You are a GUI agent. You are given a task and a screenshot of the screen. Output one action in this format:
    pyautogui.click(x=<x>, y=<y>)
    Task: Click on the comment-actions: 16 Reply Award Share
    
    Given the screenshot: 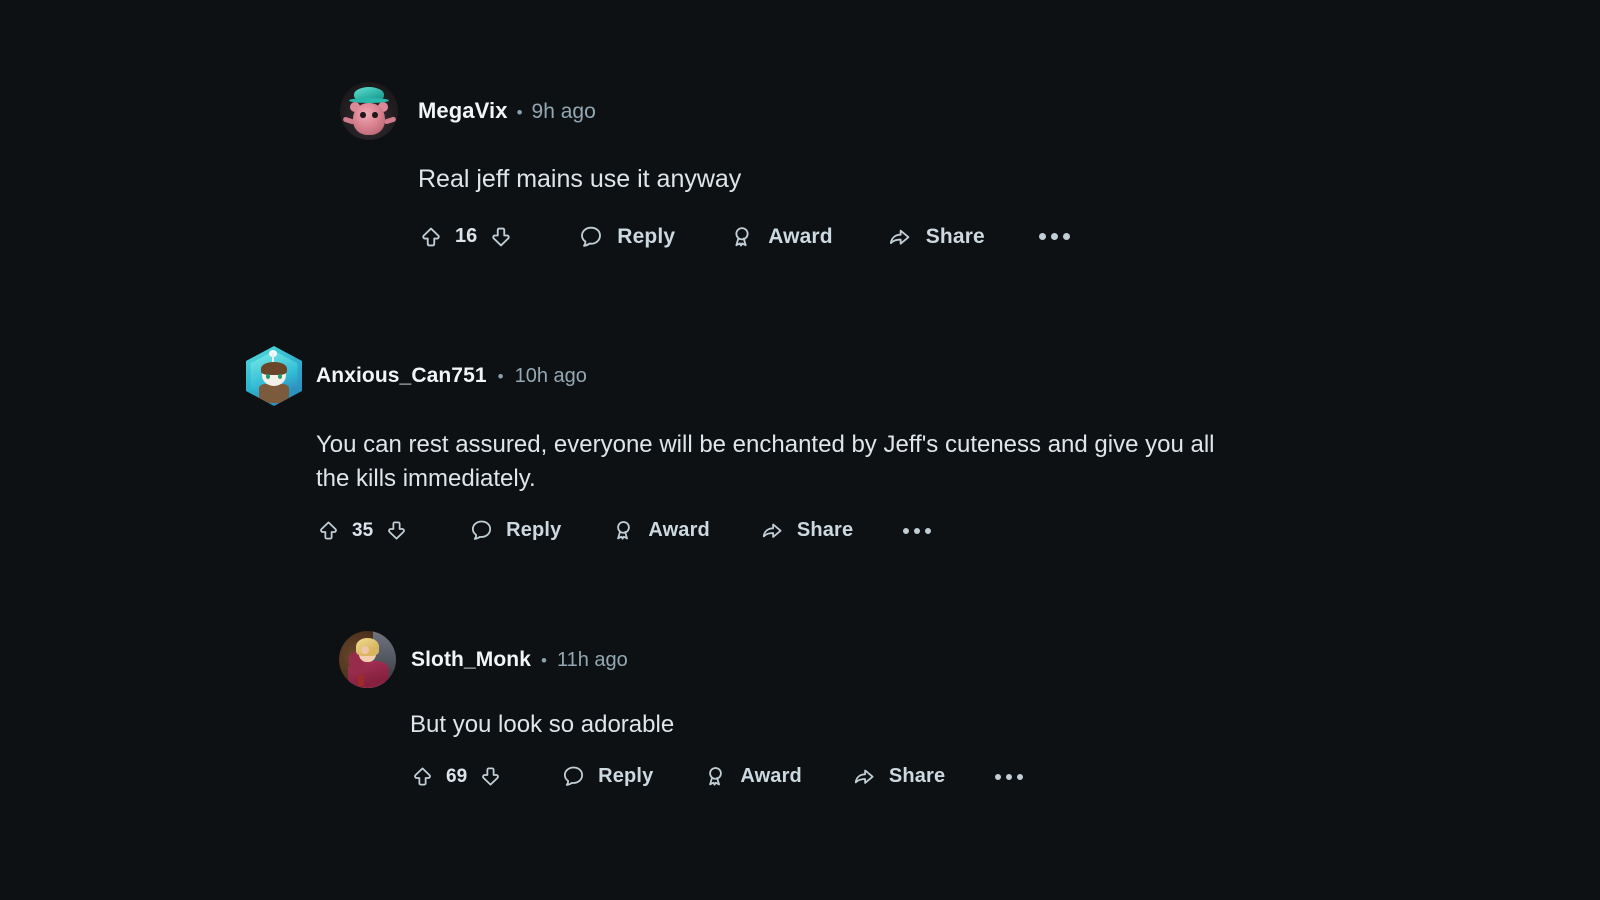 What is the action you would take?
    pyautogui.click(x=744, y=237)
    